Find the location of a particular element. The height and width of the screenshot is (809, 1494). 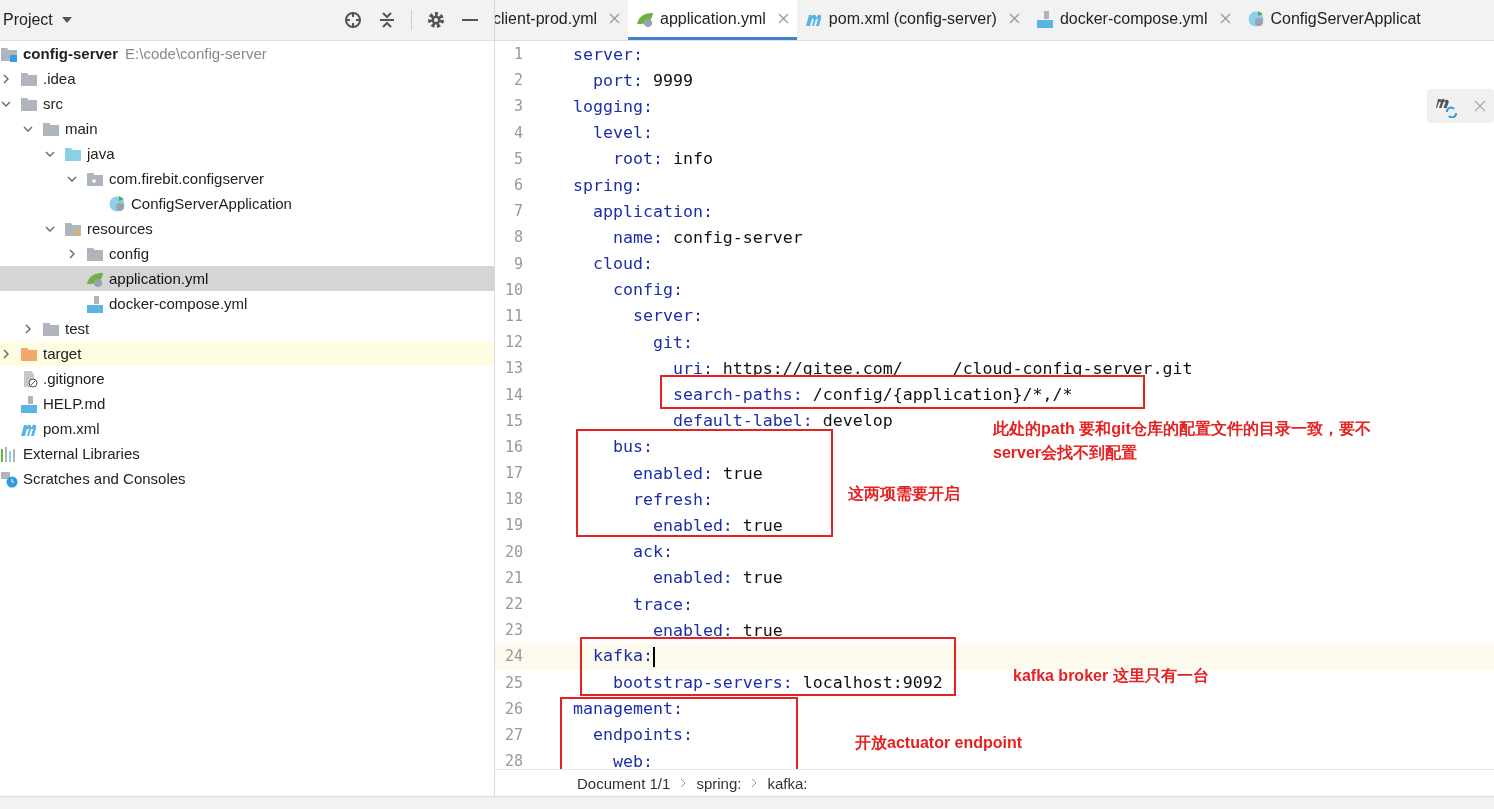

tree-item: HELP.md is located at coordinates (247, 403).